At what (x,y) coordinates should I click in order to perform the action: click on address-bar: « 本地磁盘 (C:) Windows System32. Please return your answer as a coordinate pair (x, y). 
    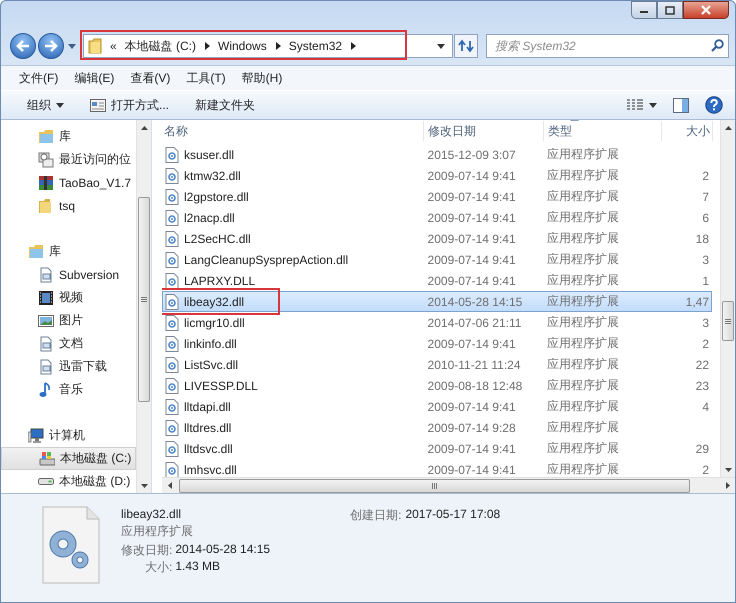
    Looking at the image, I should click on (268, 46).